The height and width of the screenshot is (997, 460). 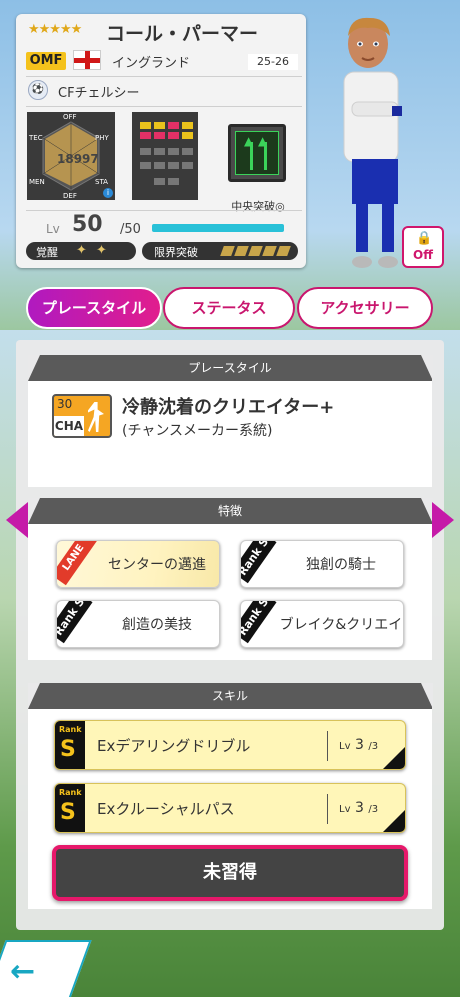 What do you see at coordinates (230, 745) in the screenshot?
I see `skill-card: Rank S Exデアリングドリブル Lv 3 /3` at bounding box center [230, 745].